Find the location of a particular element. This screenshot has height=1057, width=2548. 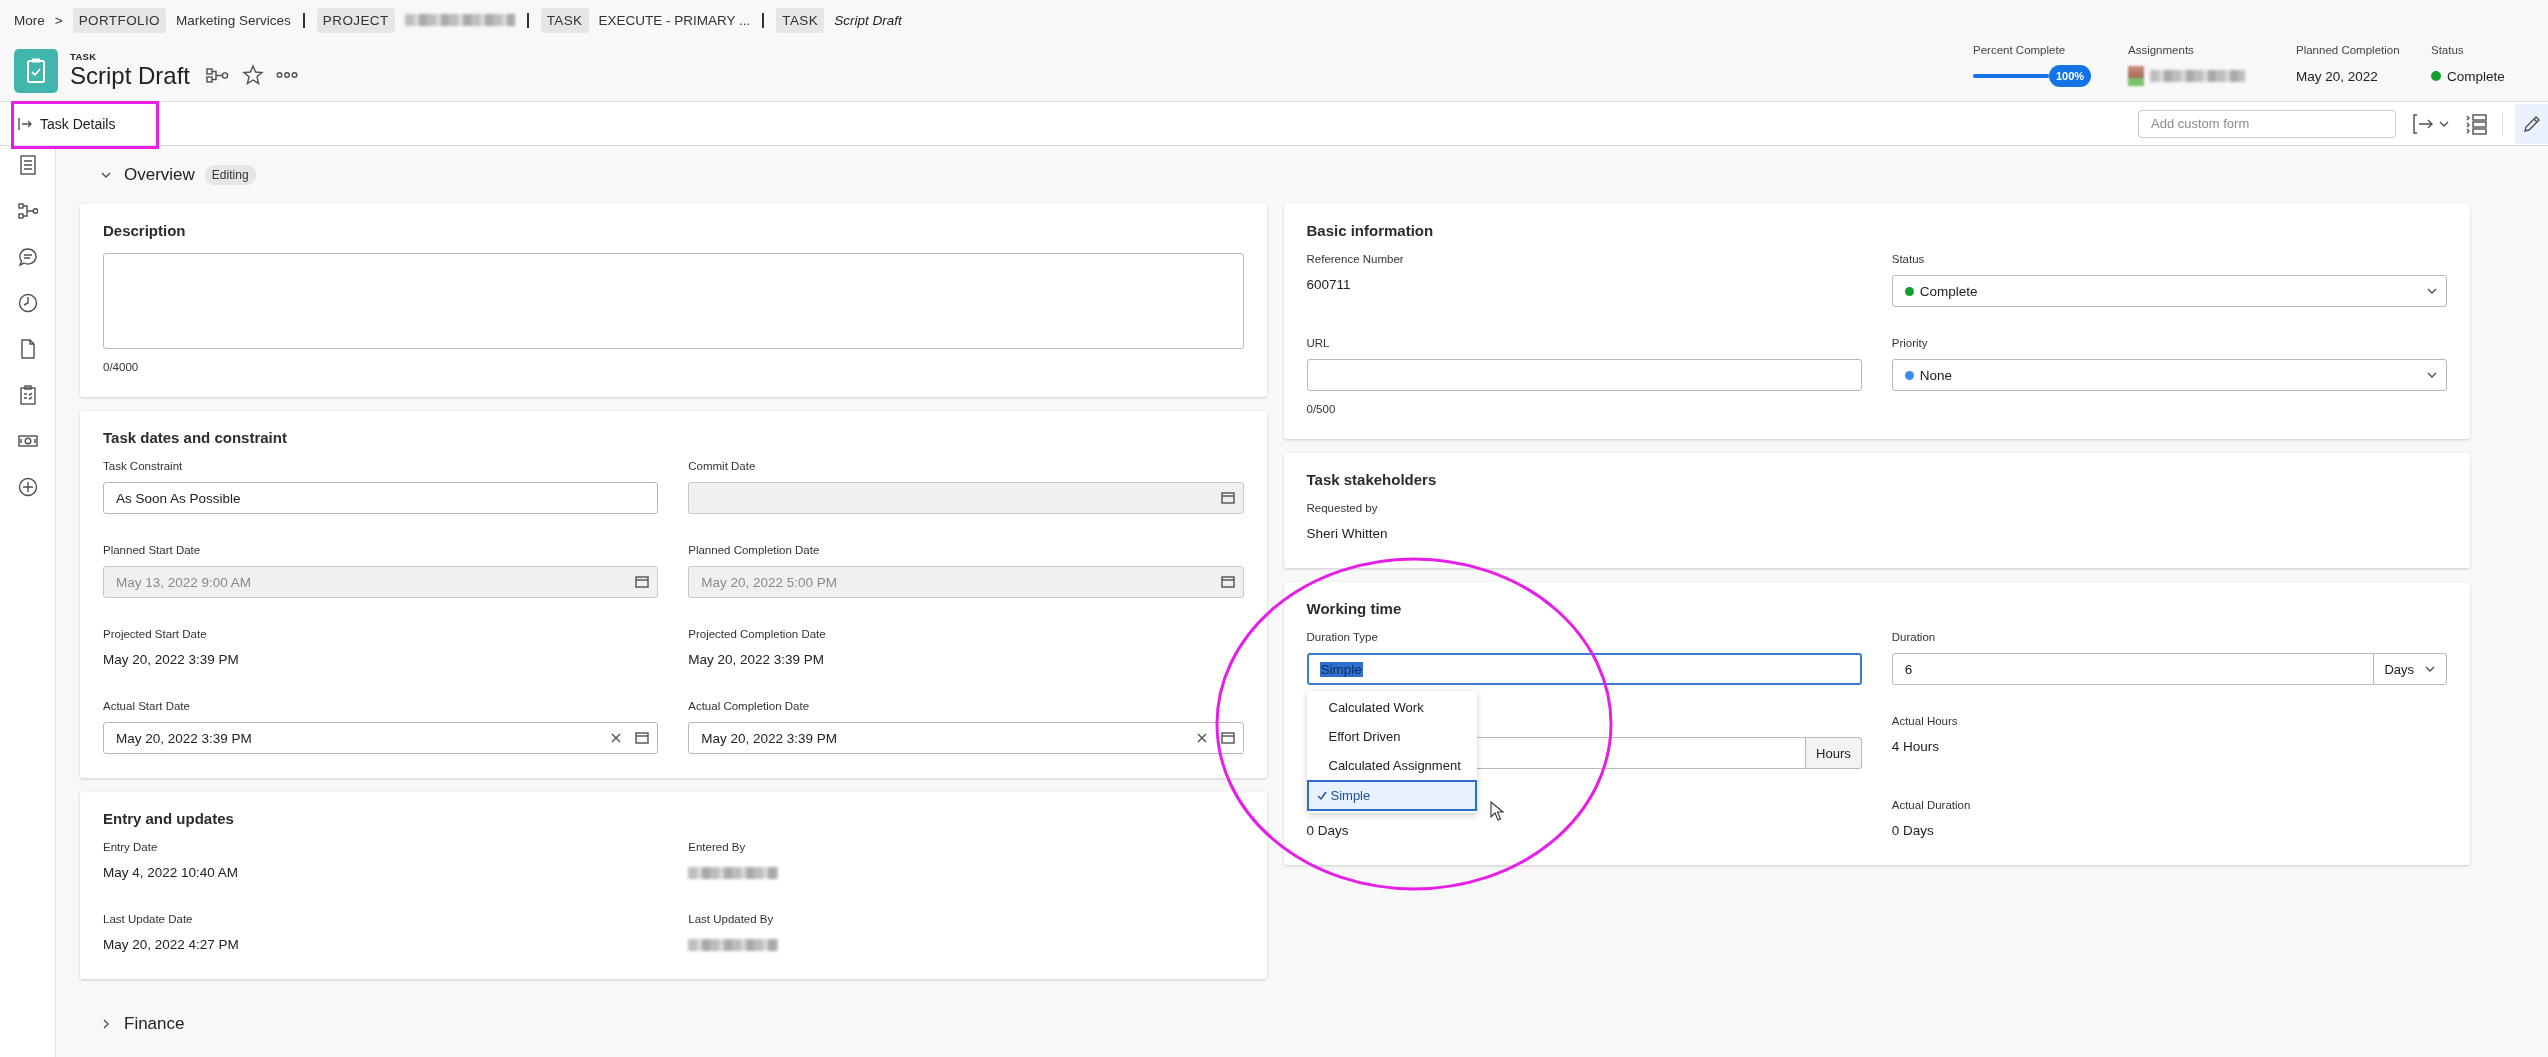

field-label: Actual Duration is located at coordinates (1931, 806).